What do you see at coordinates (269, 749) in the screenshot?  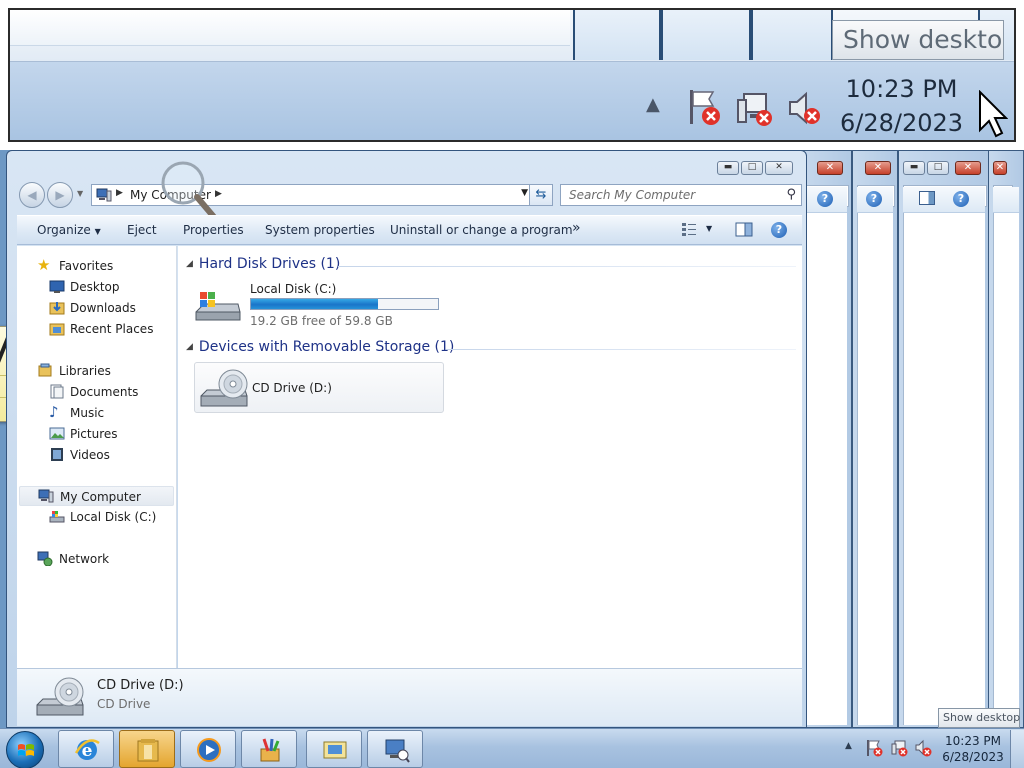 I see `taskbar-paint` at bounding box center [269, 749].